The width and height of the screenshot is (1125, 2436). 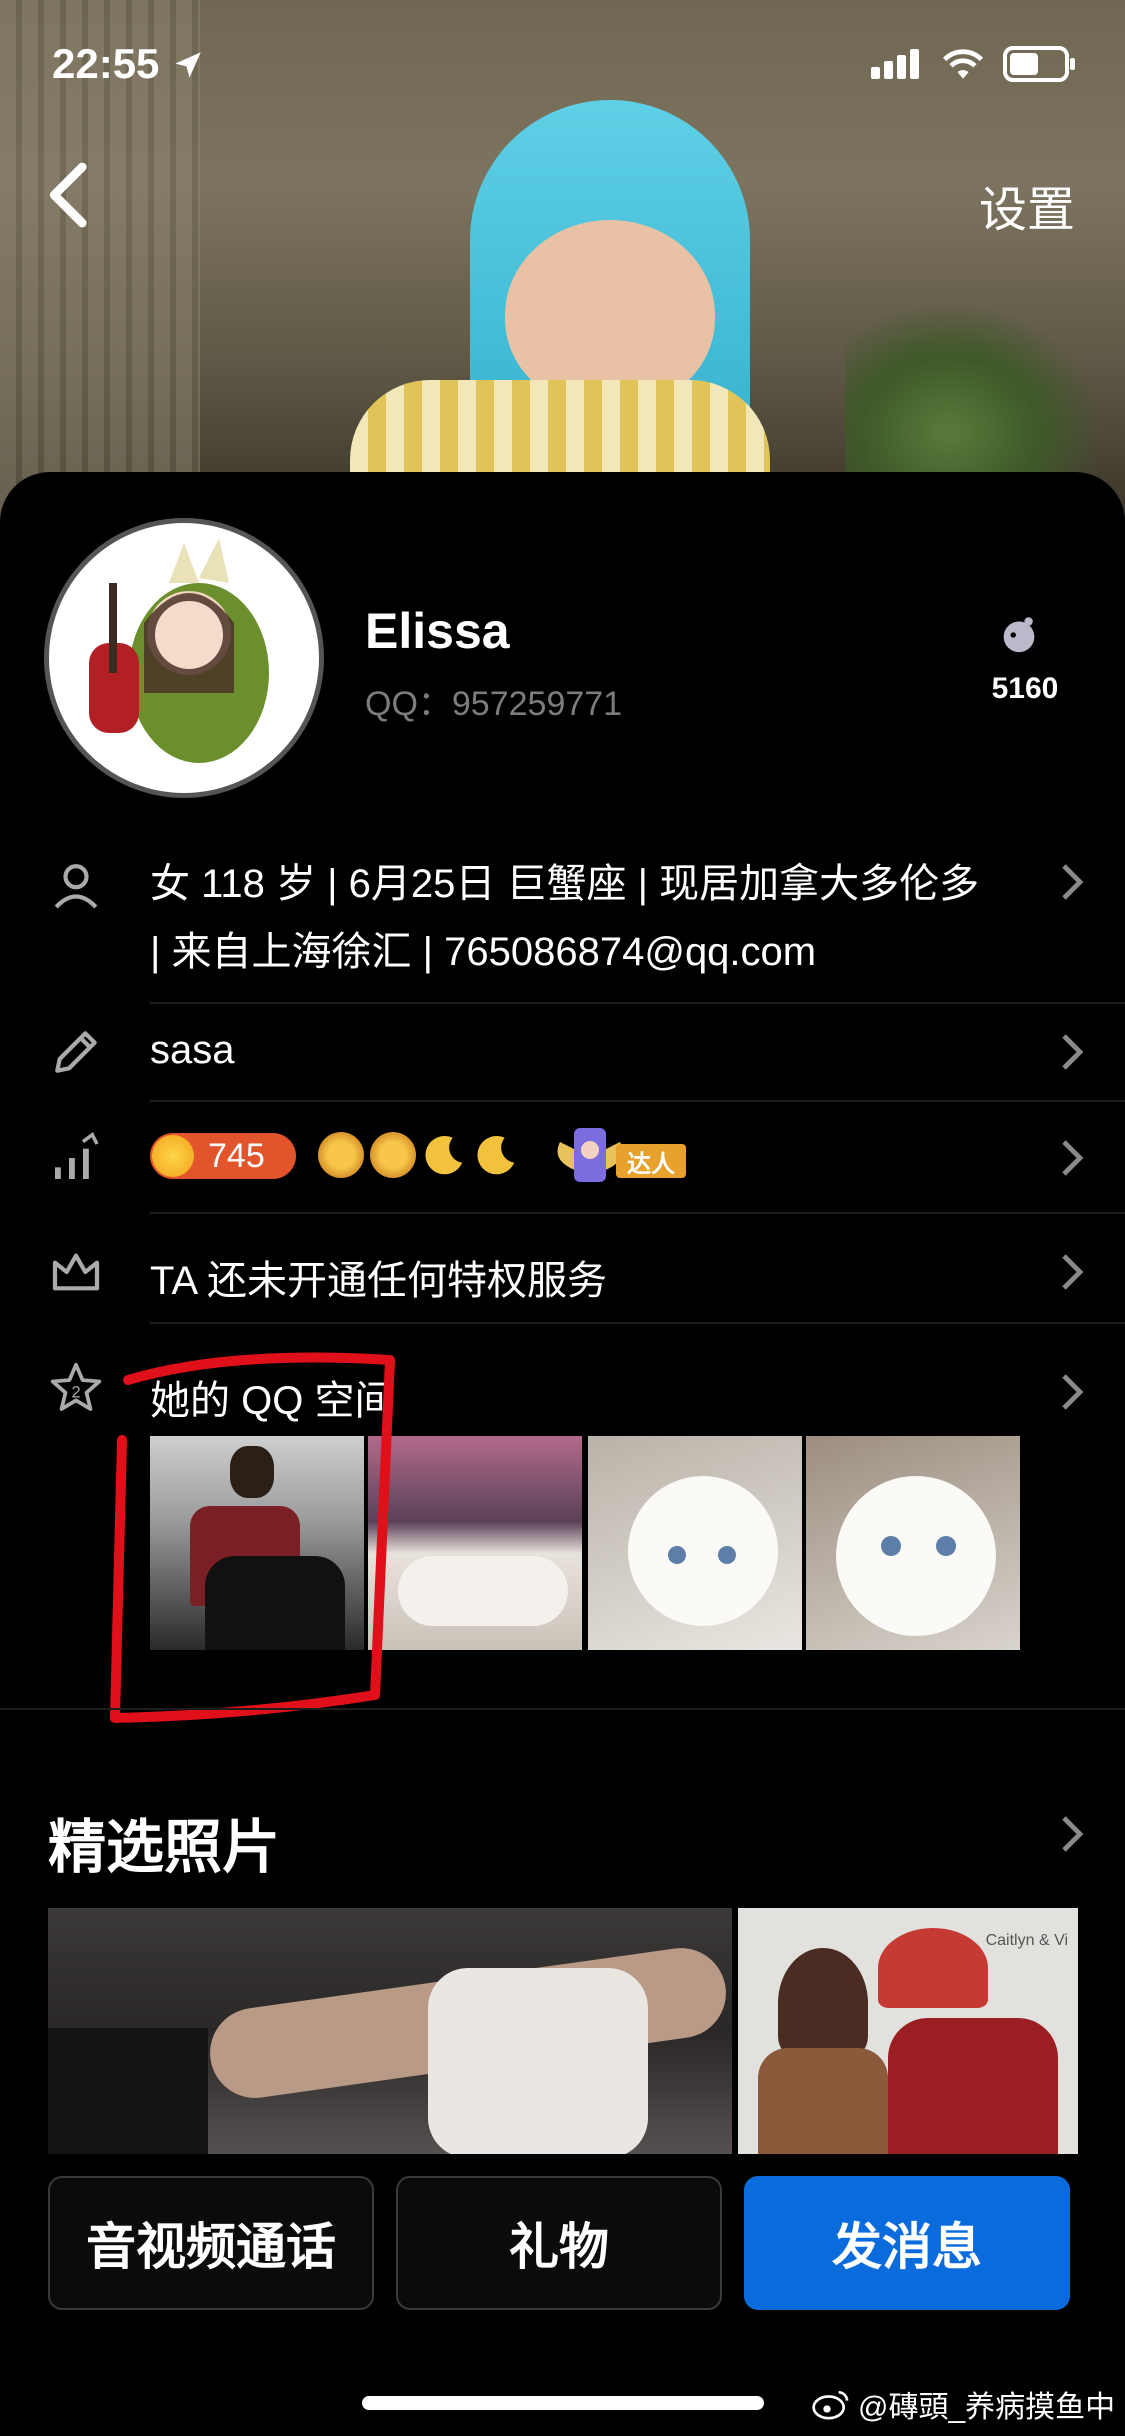 I want to click on level-badge-value: 745, so click(x=236, y=1155).